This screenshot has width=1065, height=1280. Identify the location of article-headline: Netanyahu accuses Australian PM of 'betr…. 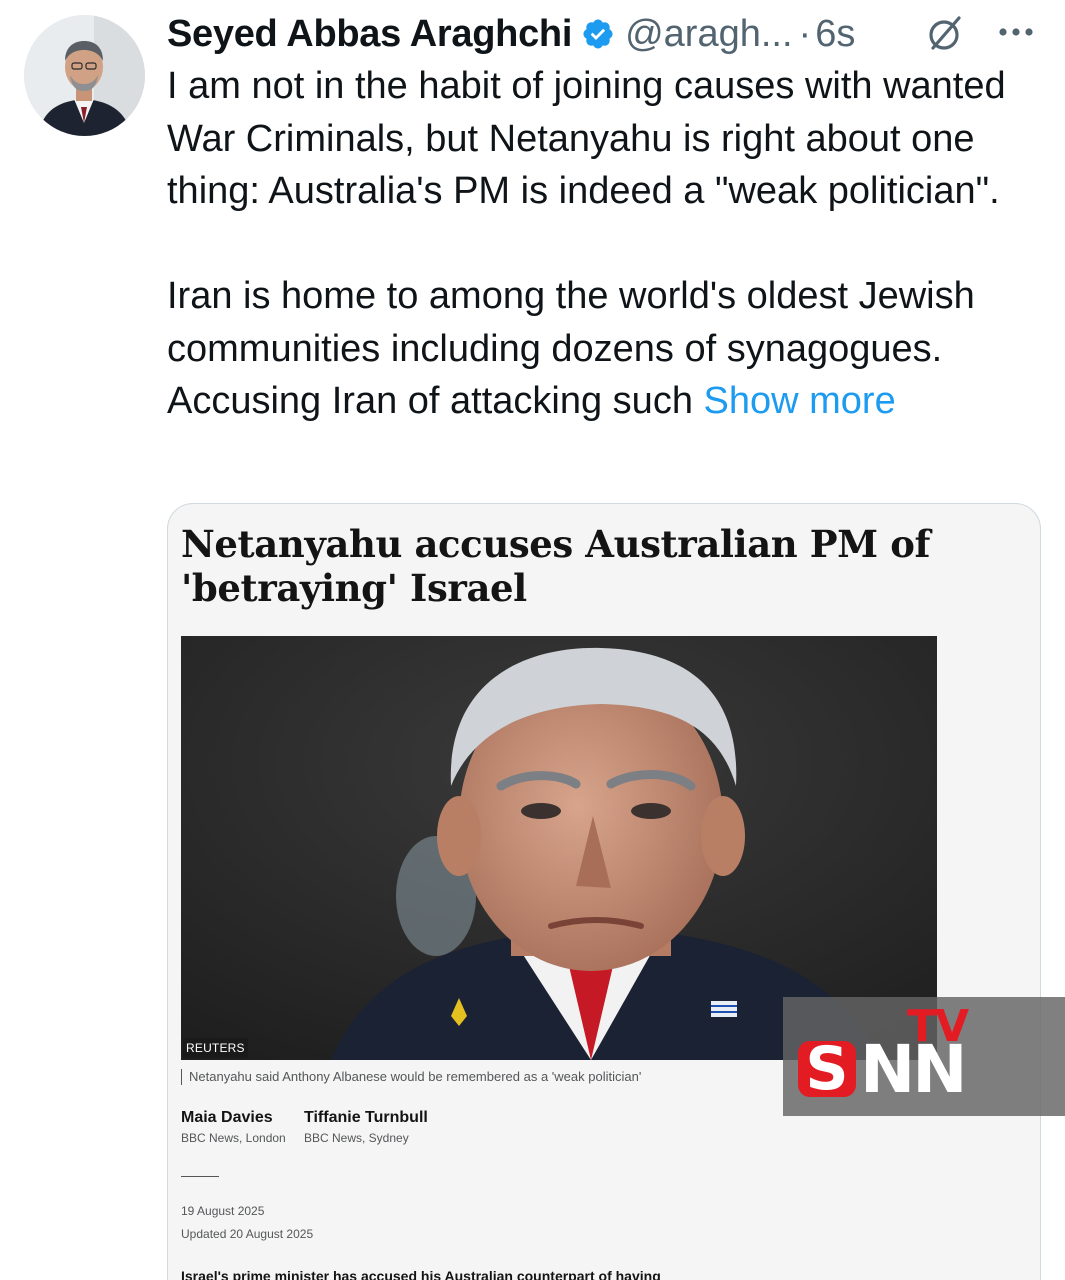
(556, 566).